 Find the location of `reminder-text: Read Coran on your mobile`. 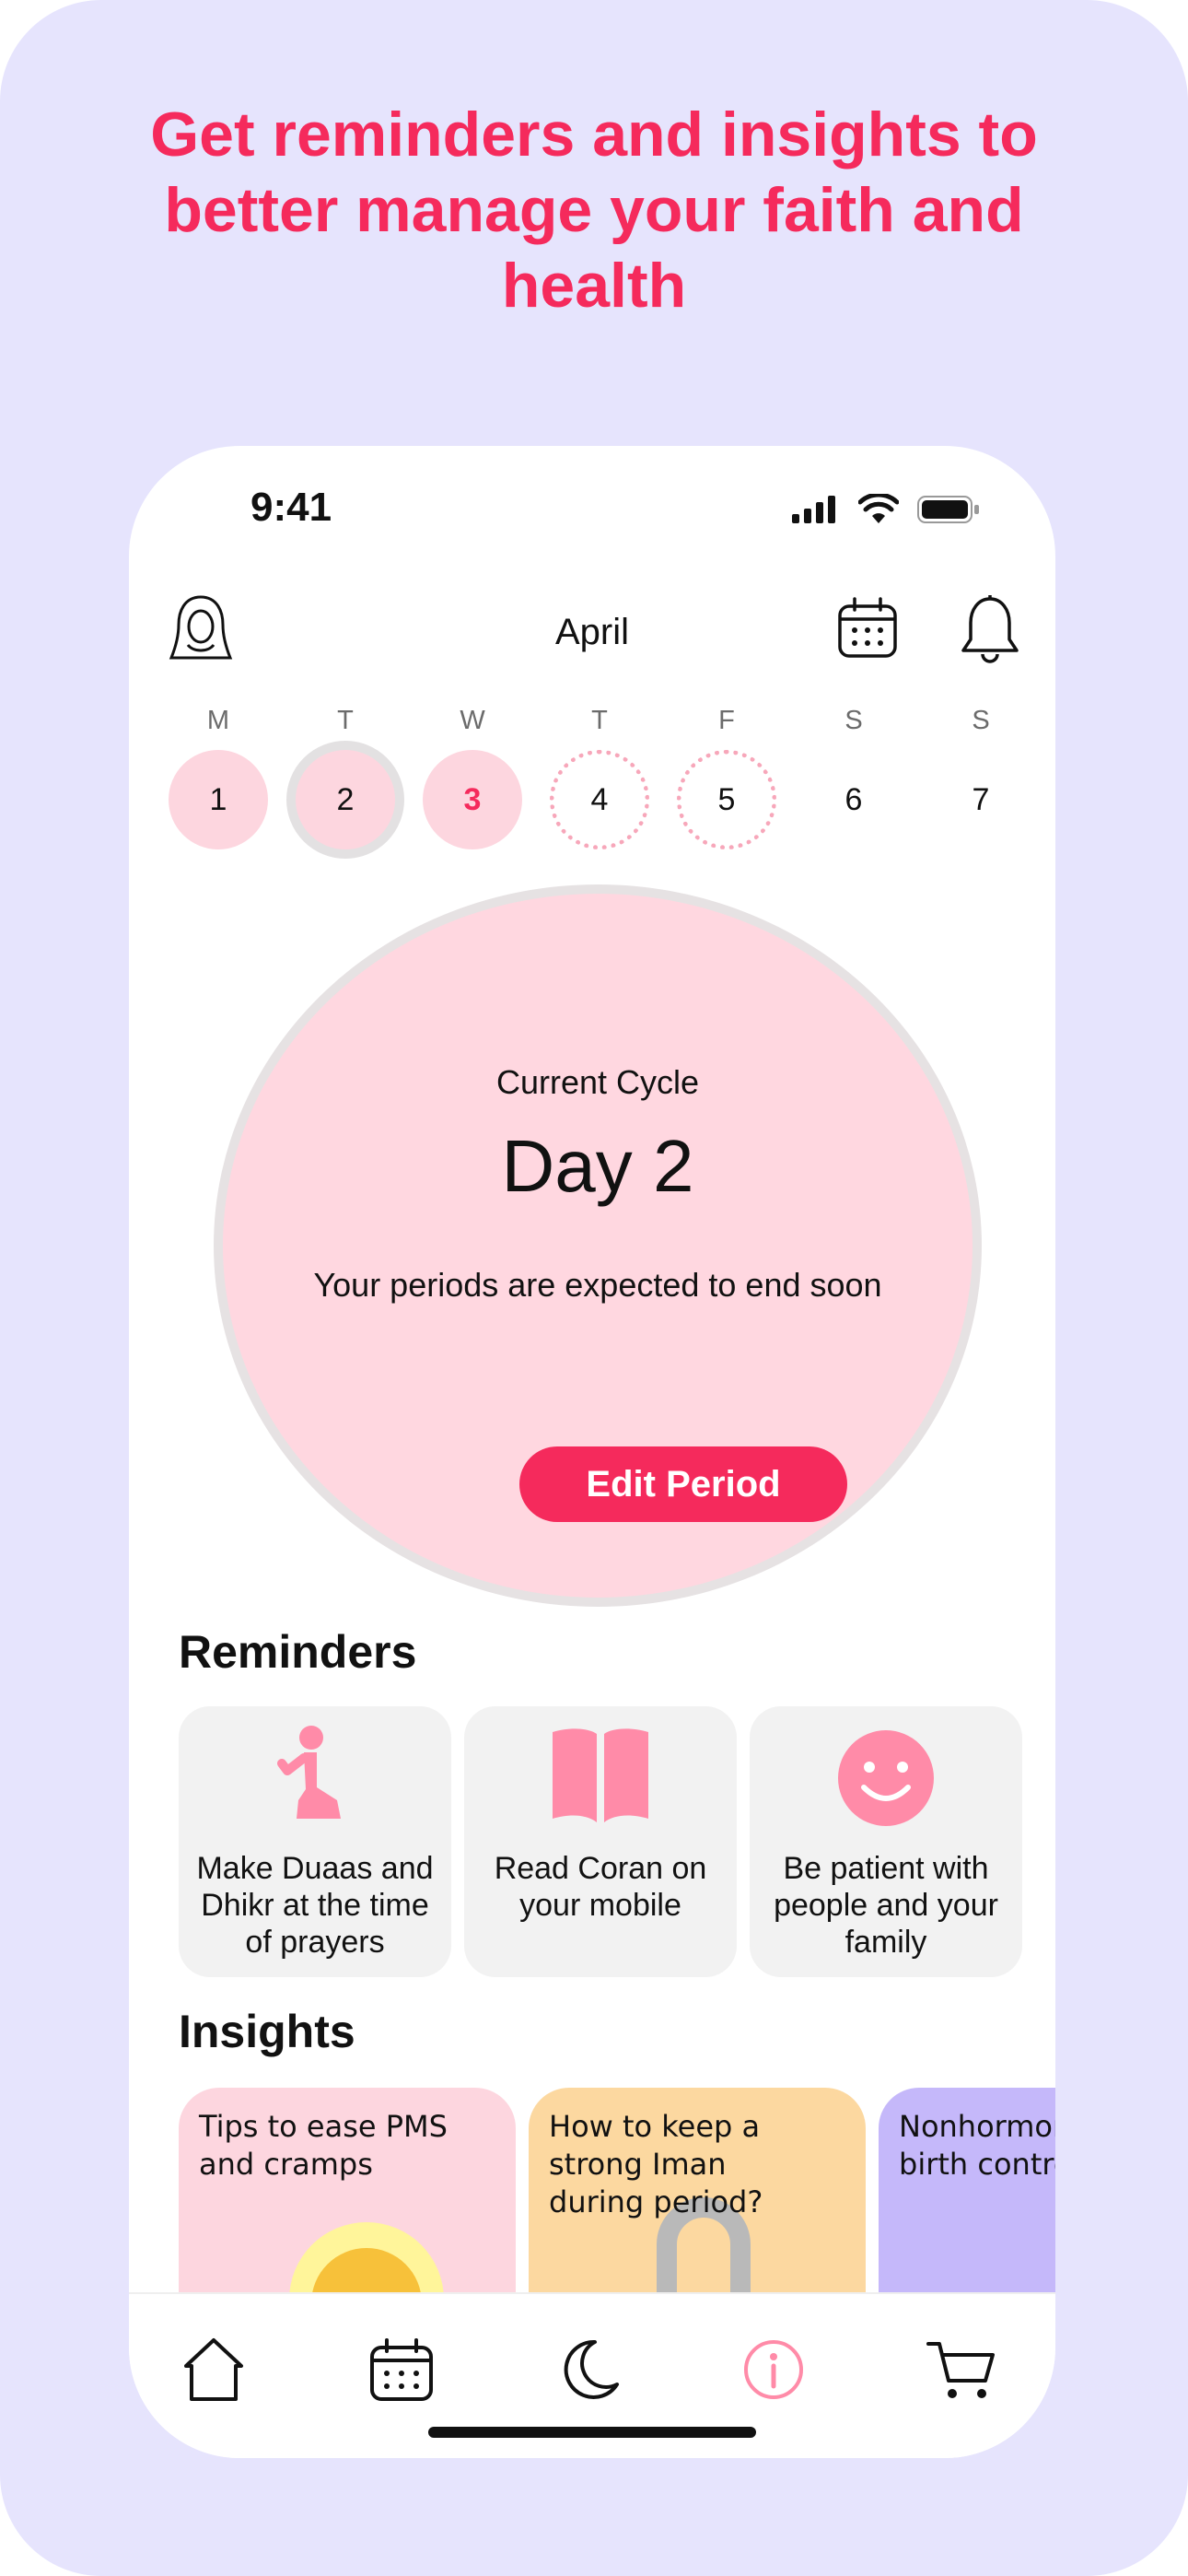

reminder-text: Read Coran on your mobile is located at coordinates (600, 1887).